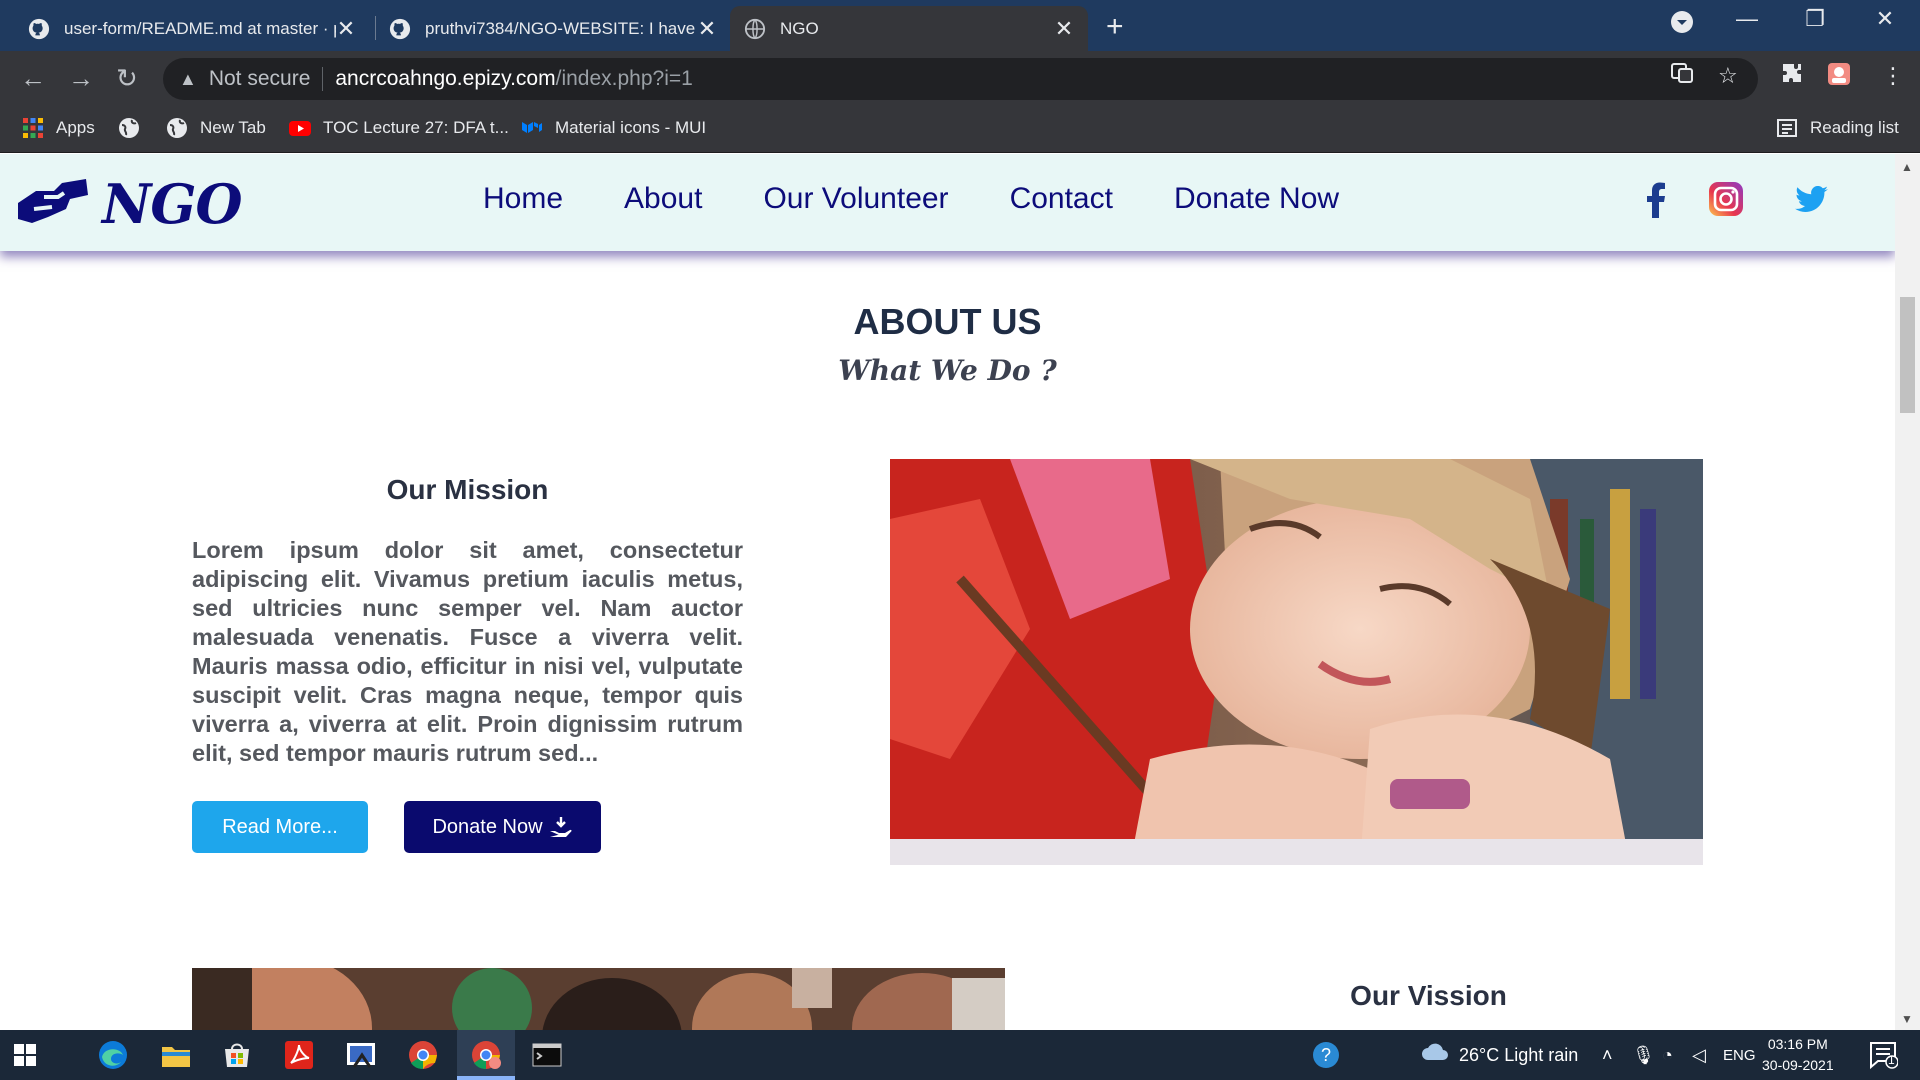 Image resolution: width=1920 pixels, height=1080 pixels. I want to click on logo-text: NGO, so click(172, 204).